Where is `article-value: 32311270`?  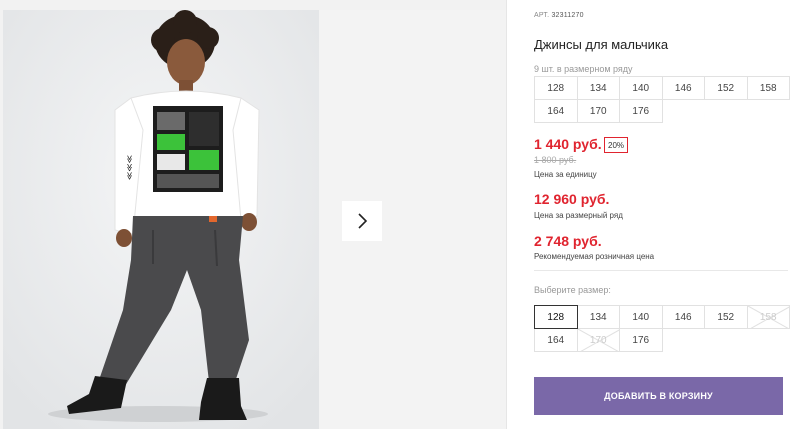 article-value: 32311270 is located at coordinates (567, 15).